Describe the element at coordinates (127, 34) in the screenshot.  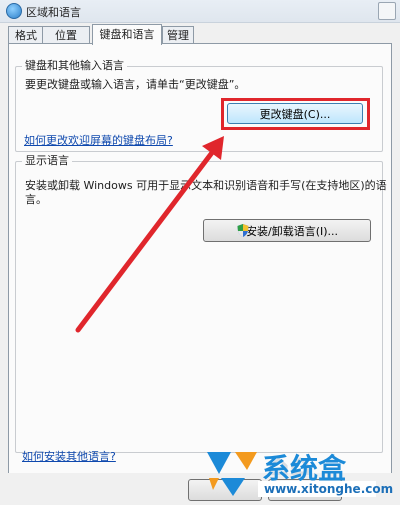
I see `tab-keyboards-and-languages: 键盘和语言` at that location.